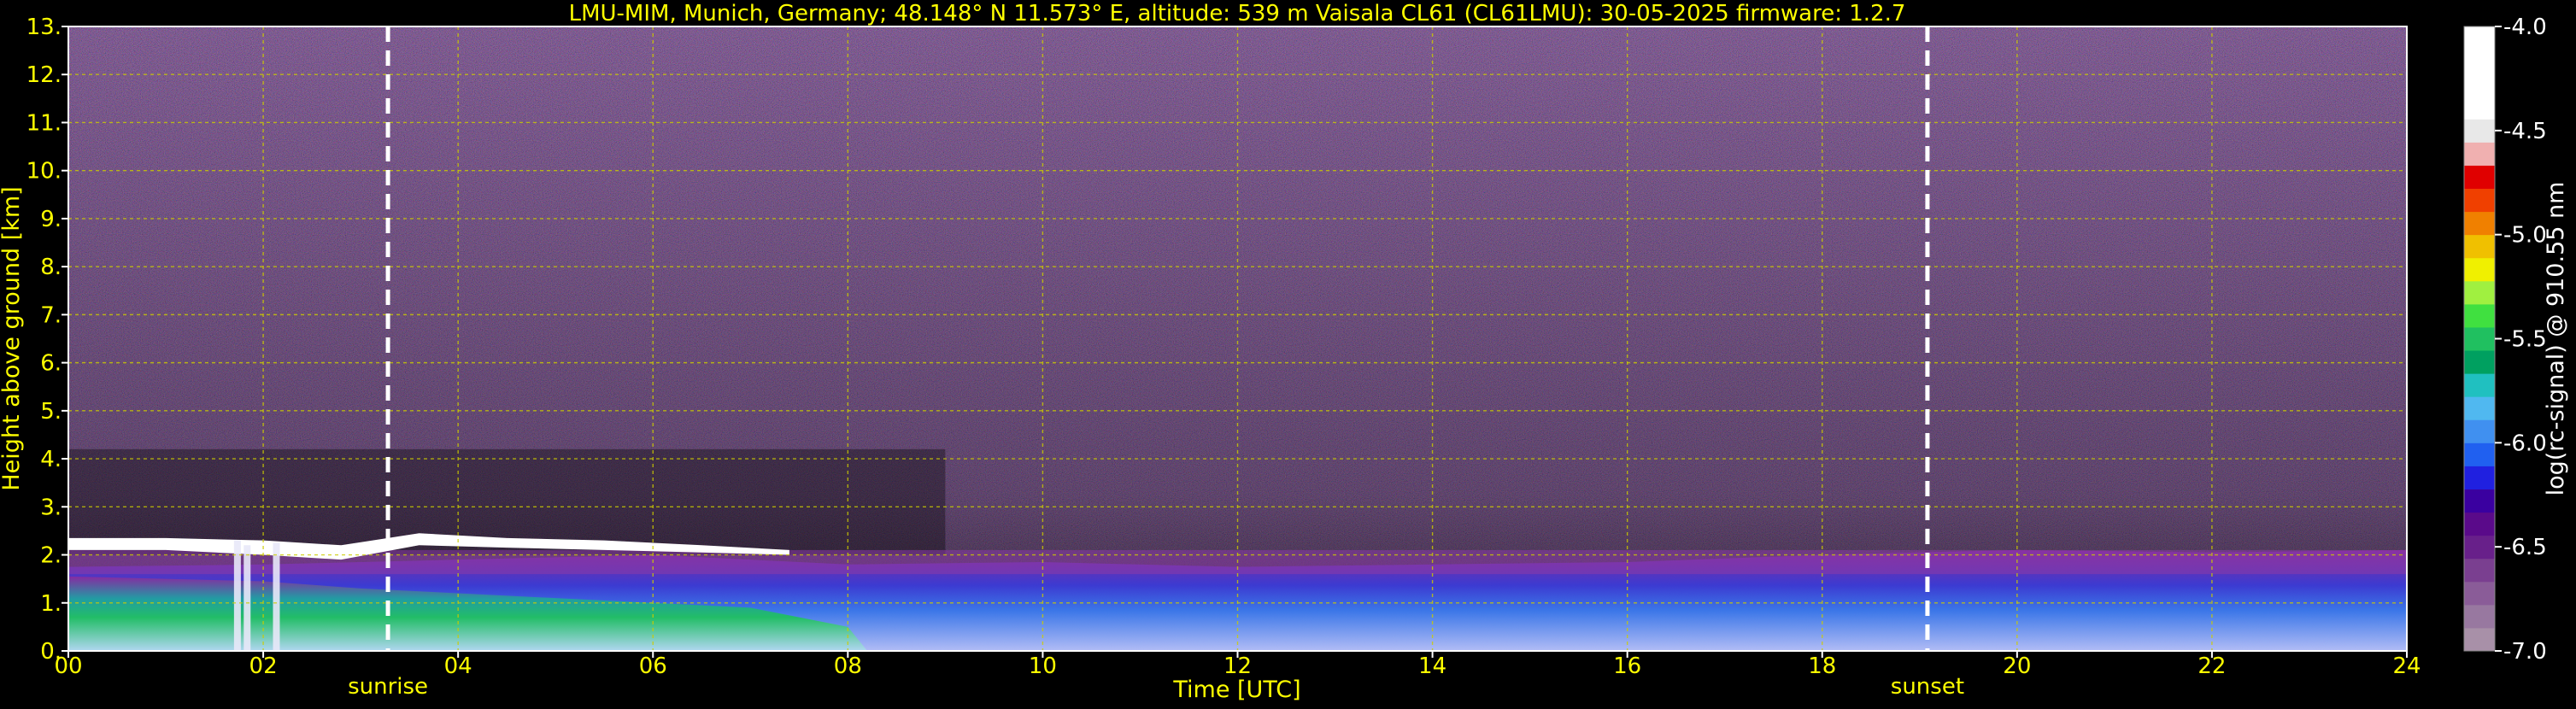 The image size is (2576, 709). Describe the element at coordinates (2556, 339) in the screenshot. I see `colorbar-label: log(rc-signal) @ 910.55 nm` at that location.